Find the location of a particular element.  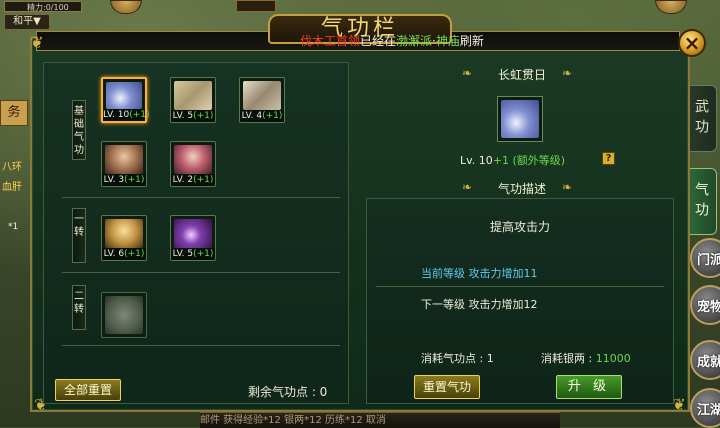

skill-slot-locked is located at coordinates (124, 315).